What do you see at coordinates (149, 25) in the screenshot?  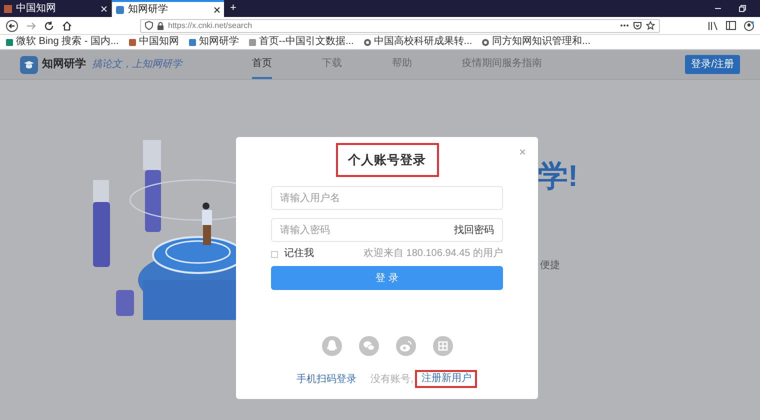 I see `shield-icon` at bounding box center [149, 25].